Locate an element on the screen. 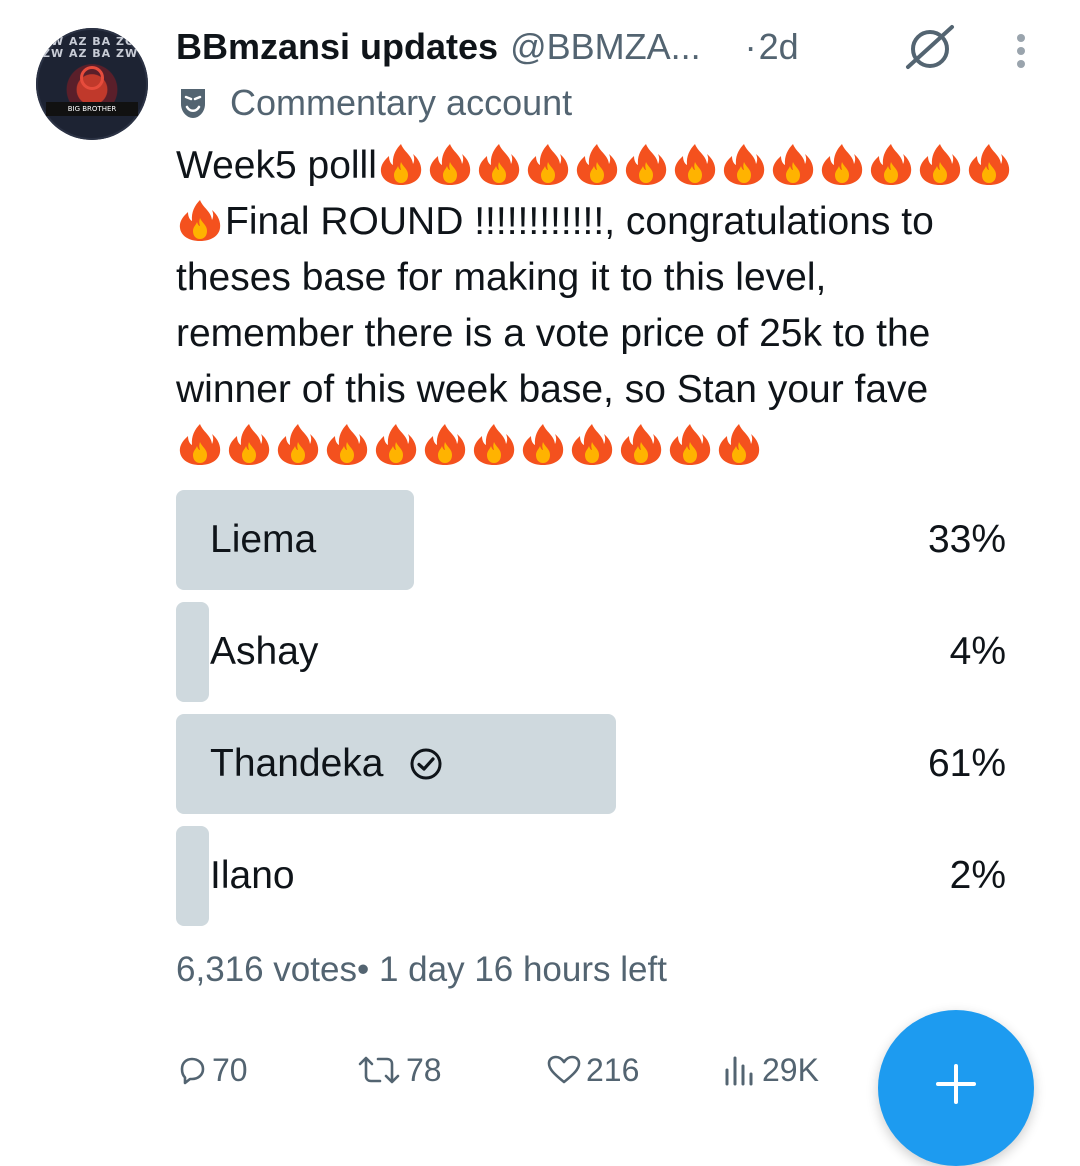 Image resolution: width=1080 pixels, height=1166 pixels. poll-option-percent: 61% is located at coordinates (966, 763).